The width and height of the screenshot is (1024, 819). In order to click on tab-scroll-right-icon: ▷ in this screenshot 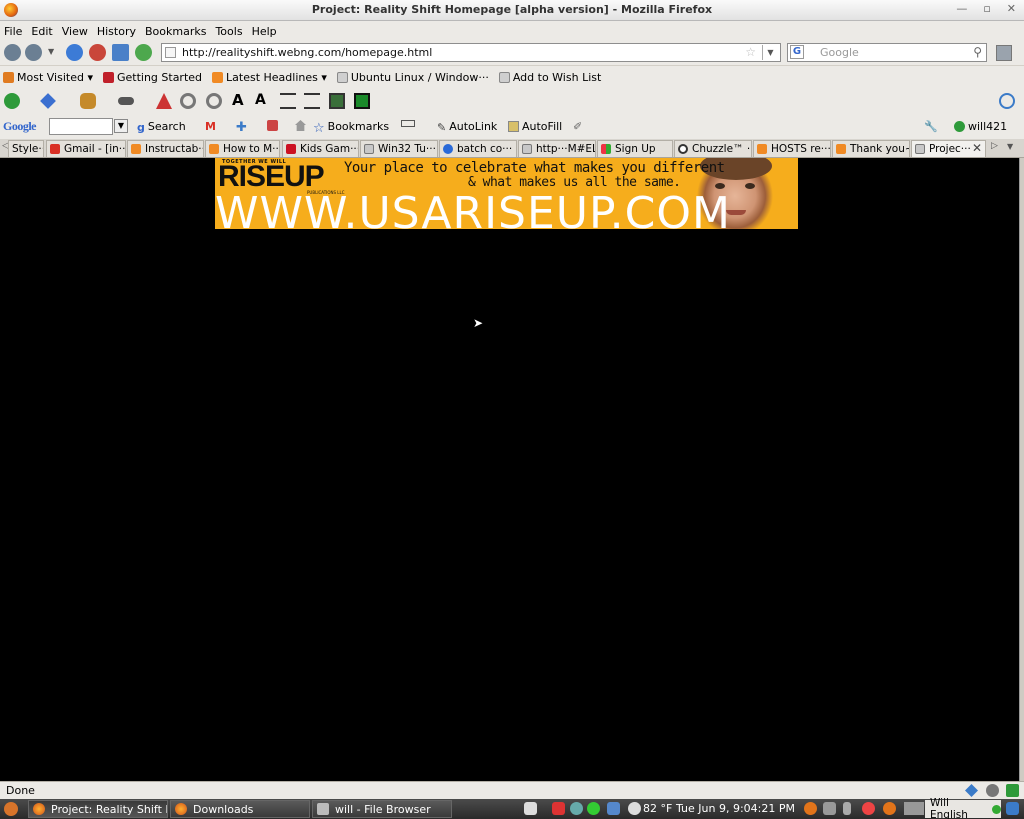, I will do `click(994, 146)`.